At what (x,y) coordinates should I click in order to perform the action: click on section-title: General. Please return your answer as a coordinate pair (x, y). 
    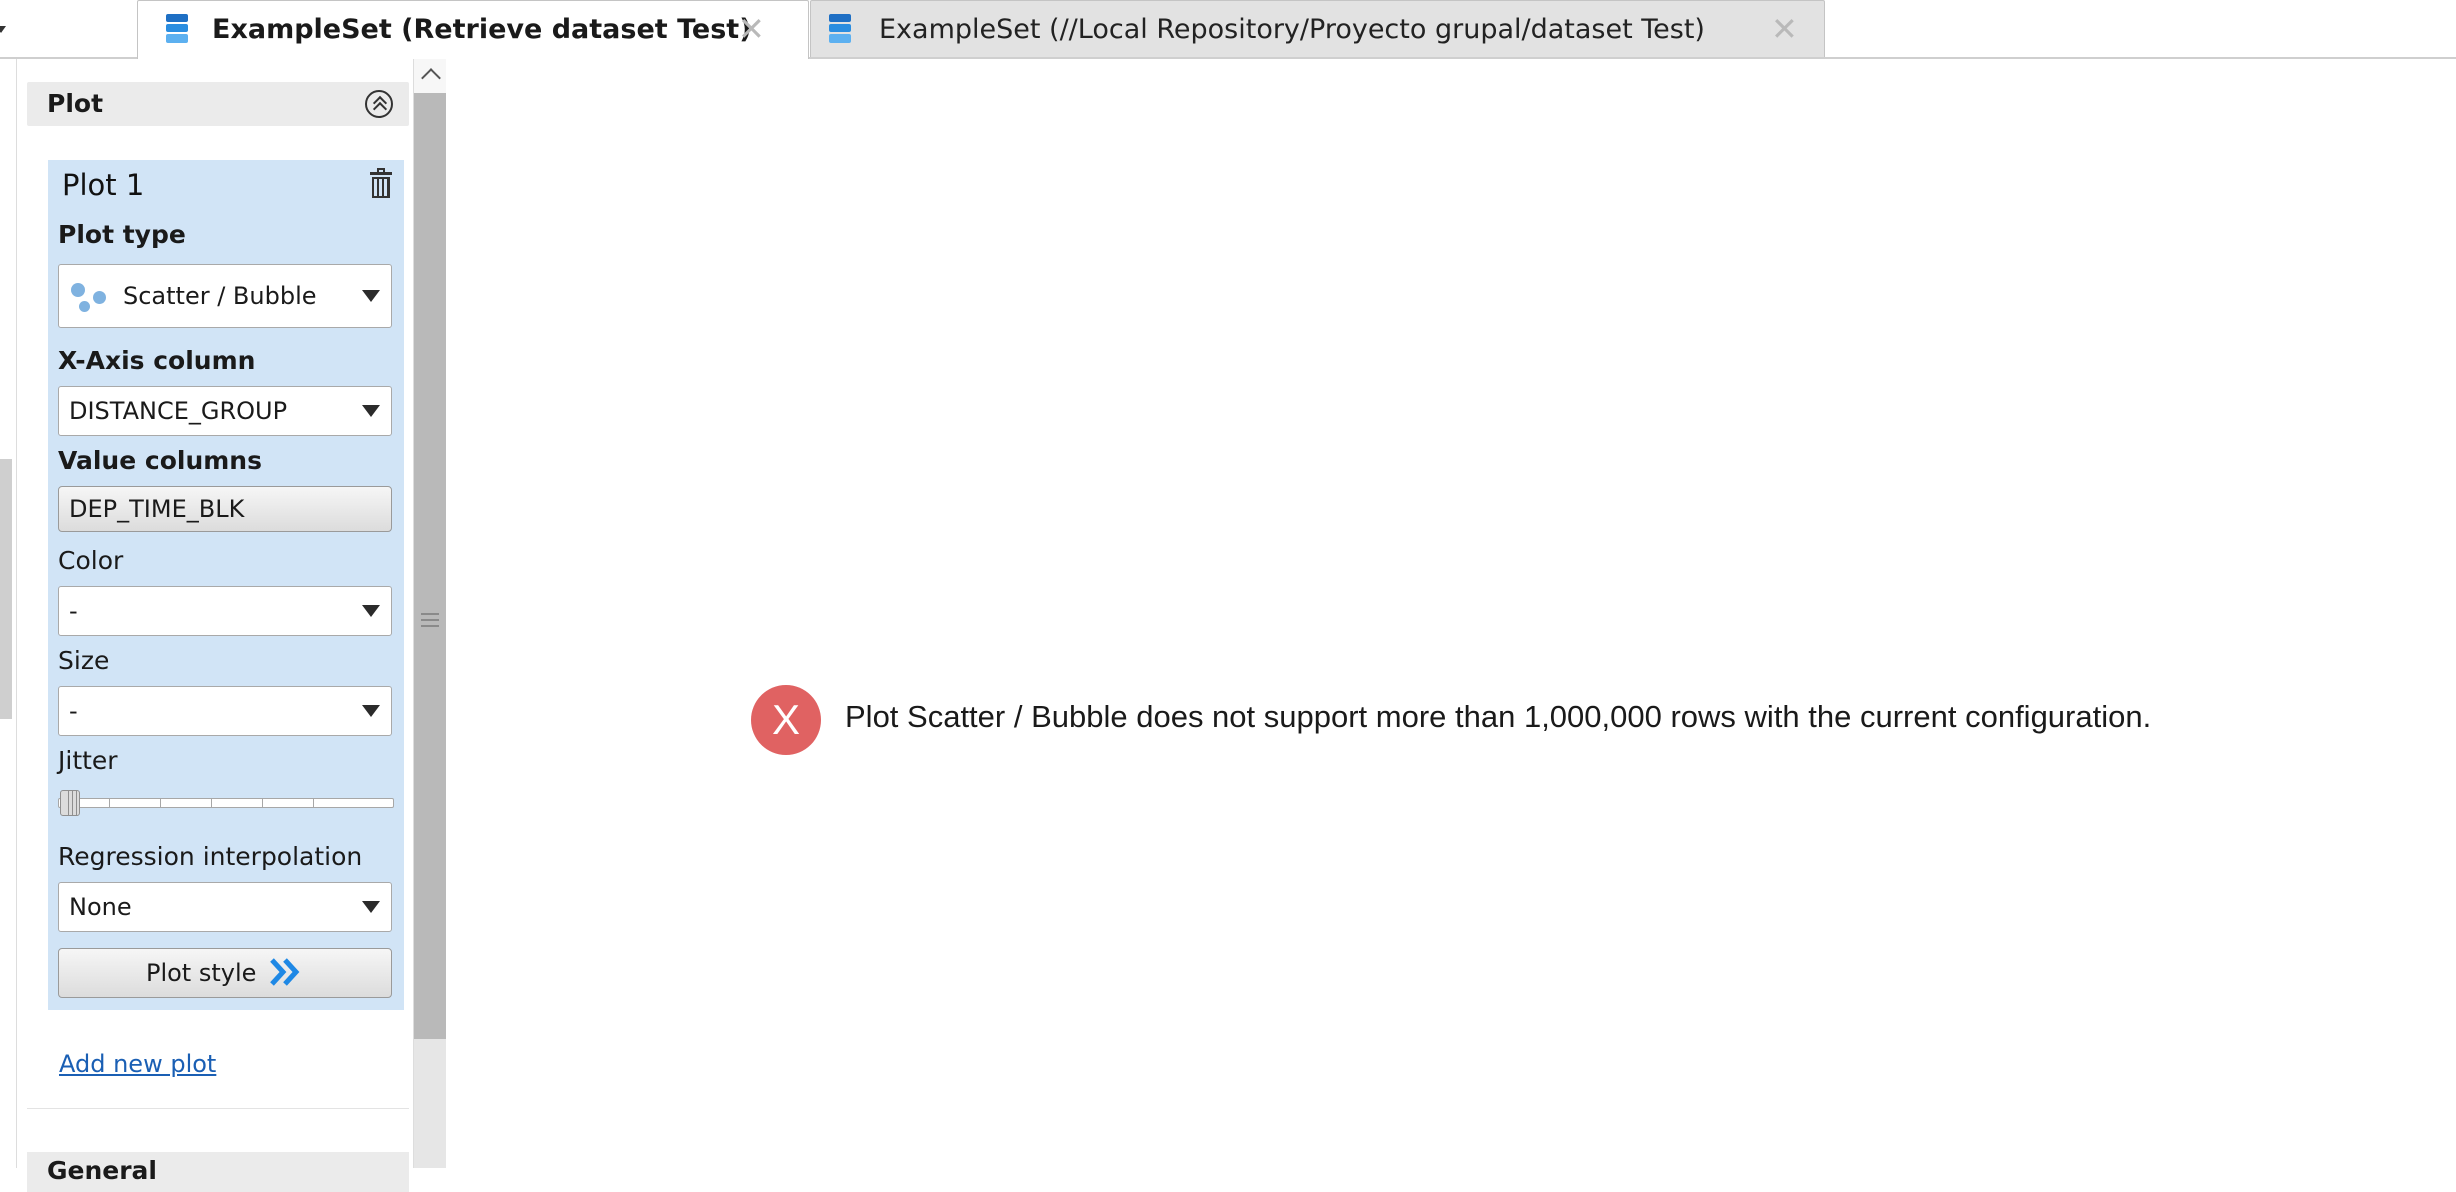
    Looking at the image, I should click on (102, 1170).